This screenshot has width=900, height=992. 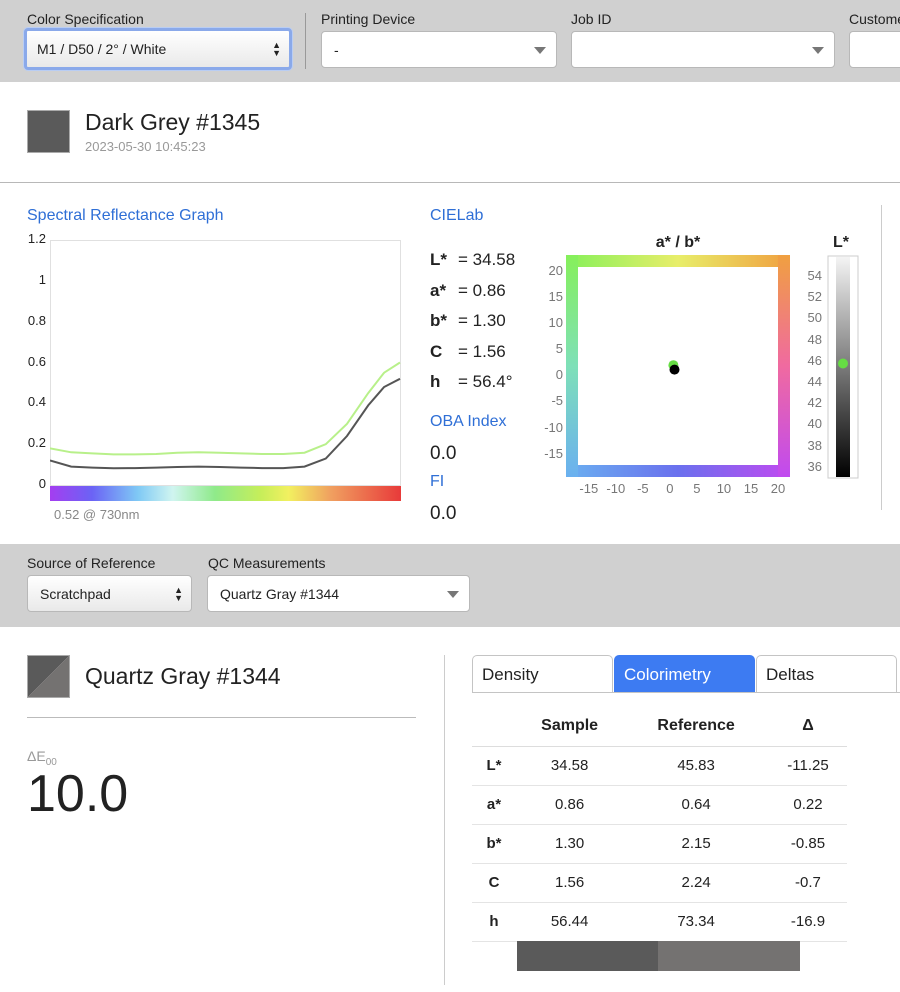 I want to click on job-id-select, so click(x=703, y=49).